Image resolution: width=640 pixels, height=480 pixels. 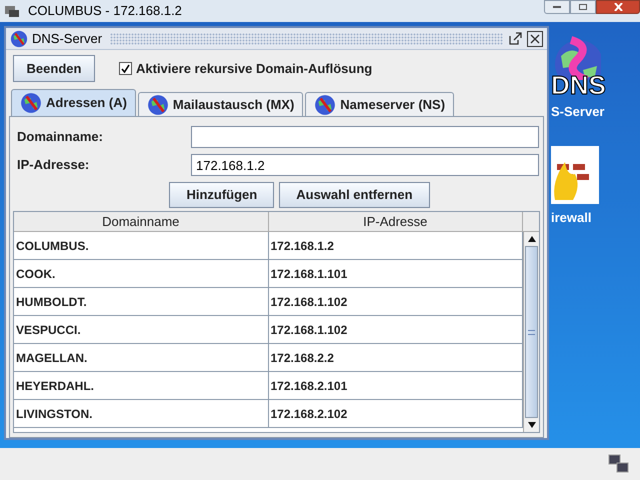 I want to click on tab: Mailaustausch (MX), so click(x=221, y=104).